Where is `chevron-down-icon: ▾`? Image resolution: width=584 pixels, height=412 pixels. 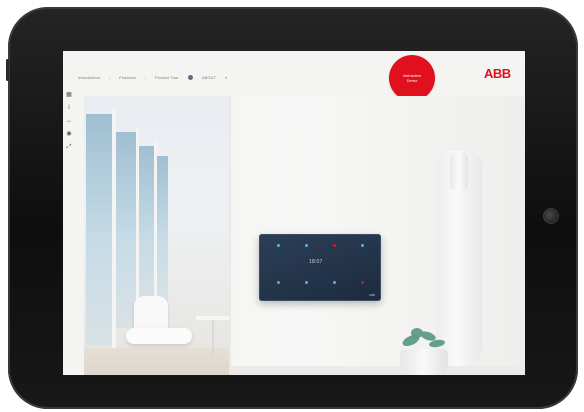 chevron-down-icon: ▾ is located at coordinates (226, 77).